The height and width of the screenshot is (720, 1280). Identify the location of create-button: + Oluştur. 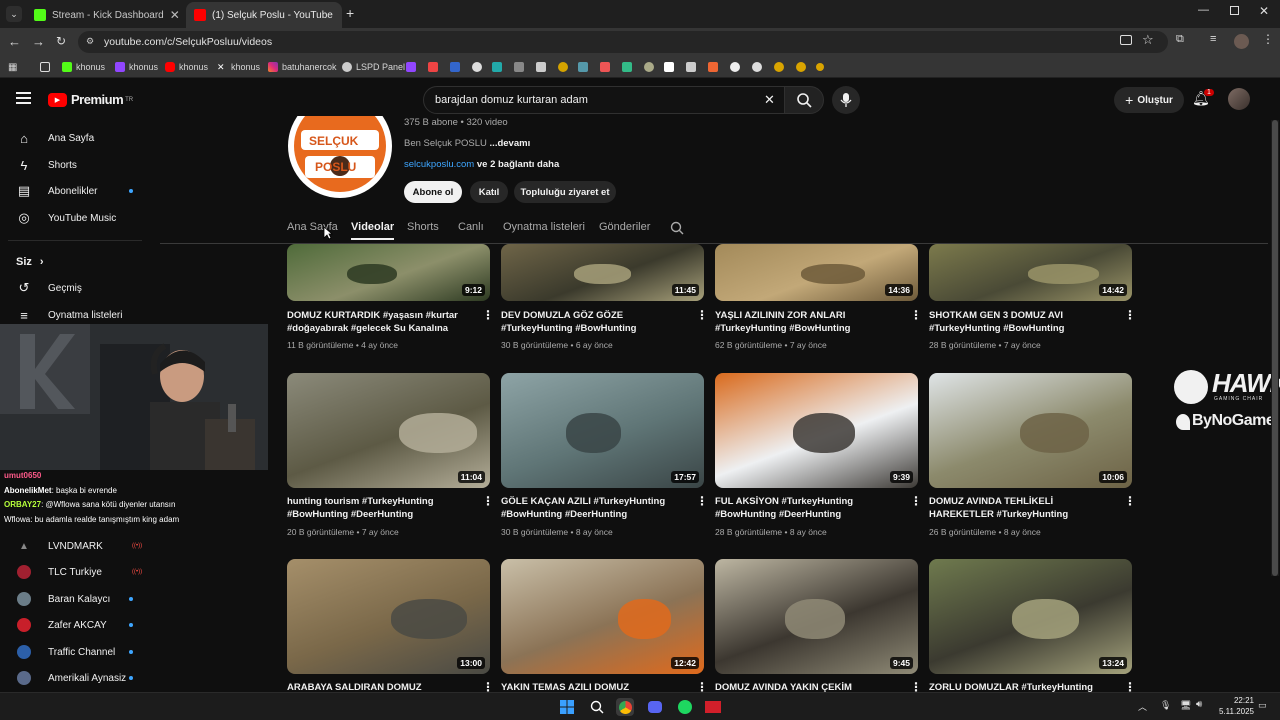
(1149, 100).